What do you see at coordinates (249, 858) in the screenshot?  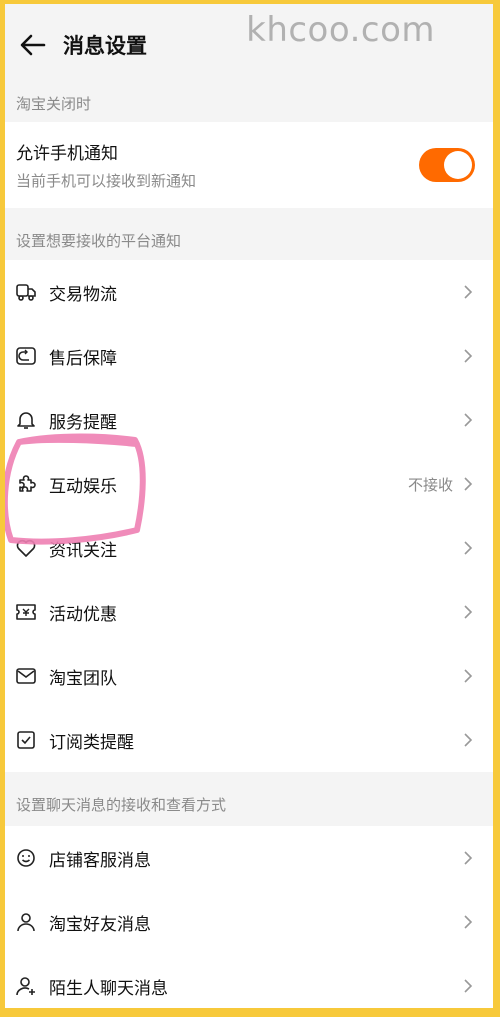 I see `list-item-shop-service-messages: 店铺客服消息` at bounding box center [249, 858].